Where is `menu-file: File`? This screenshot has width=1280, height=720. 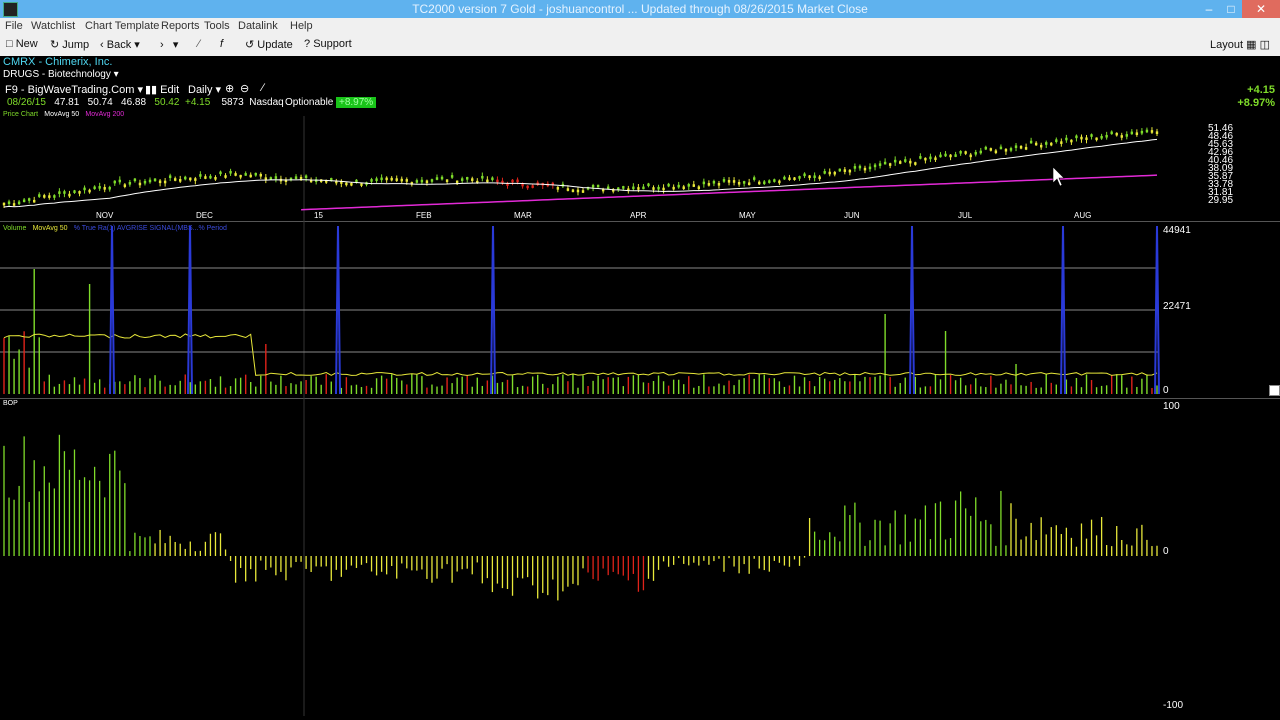 menu-file: File is located at coordinates (14, 26).